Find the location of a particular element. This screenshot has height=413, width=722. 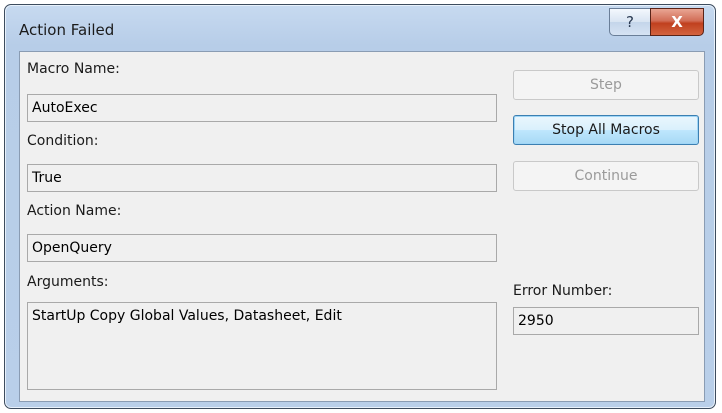

continue-button: Continue is located at coordinates (606, 176).